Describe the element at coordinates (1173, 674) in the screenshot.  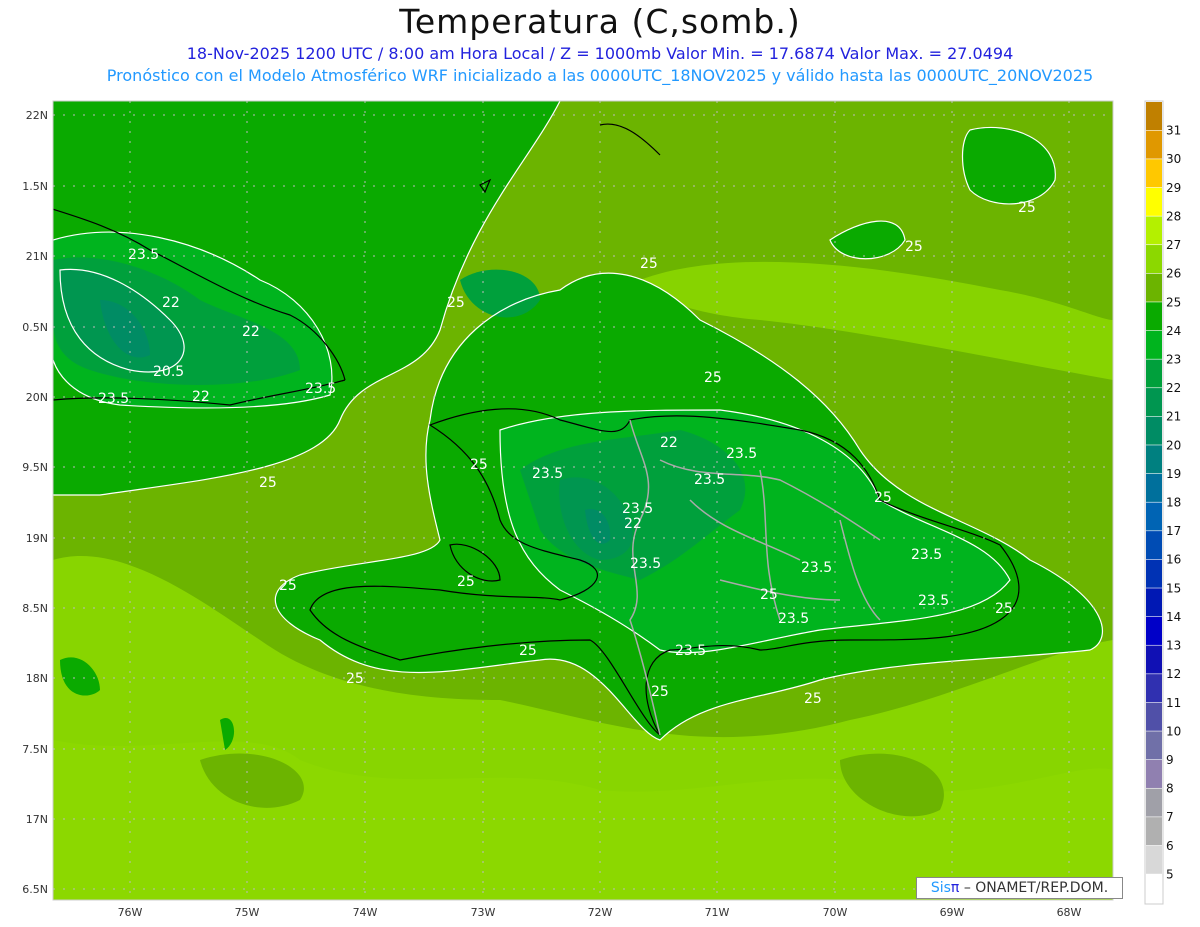
I see `colorbar-label: 12` at that location.